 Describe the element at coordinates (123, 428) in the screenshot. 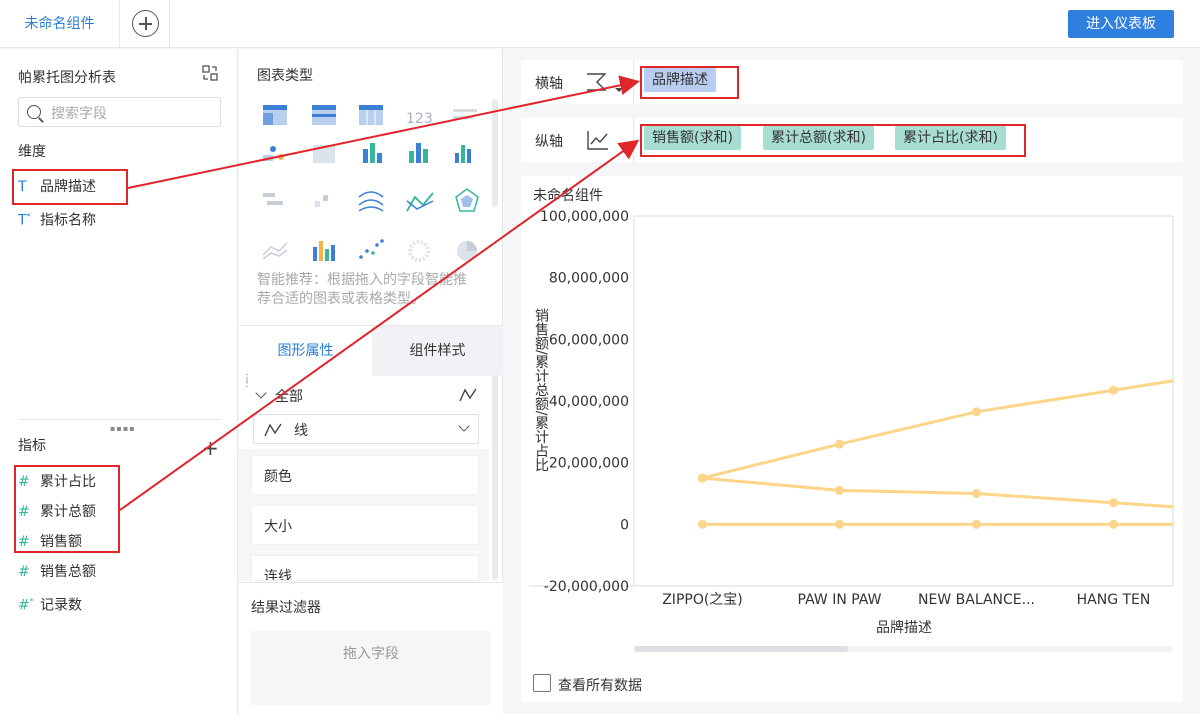

I see `resize-handle: ▪▪▪▪` at that location.